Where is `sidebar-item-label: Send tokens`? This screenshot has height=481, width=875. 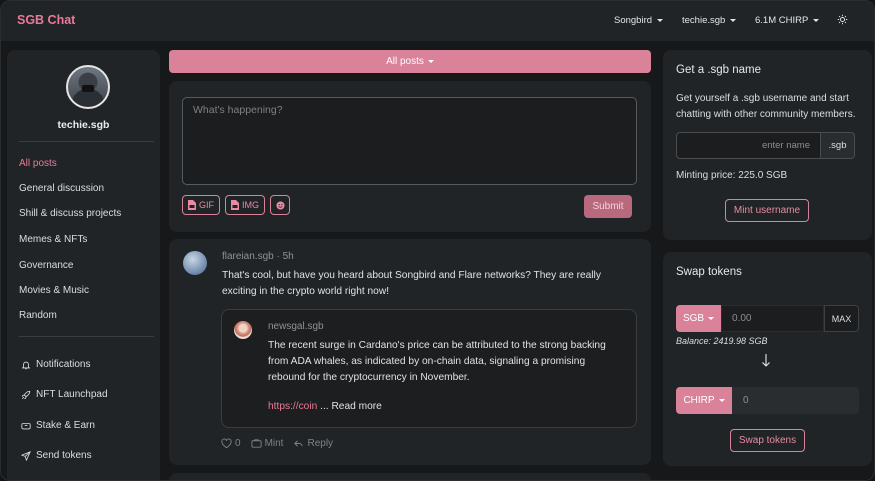 sidebar-item-label: Send tokens is located at coordinates (64, 455).